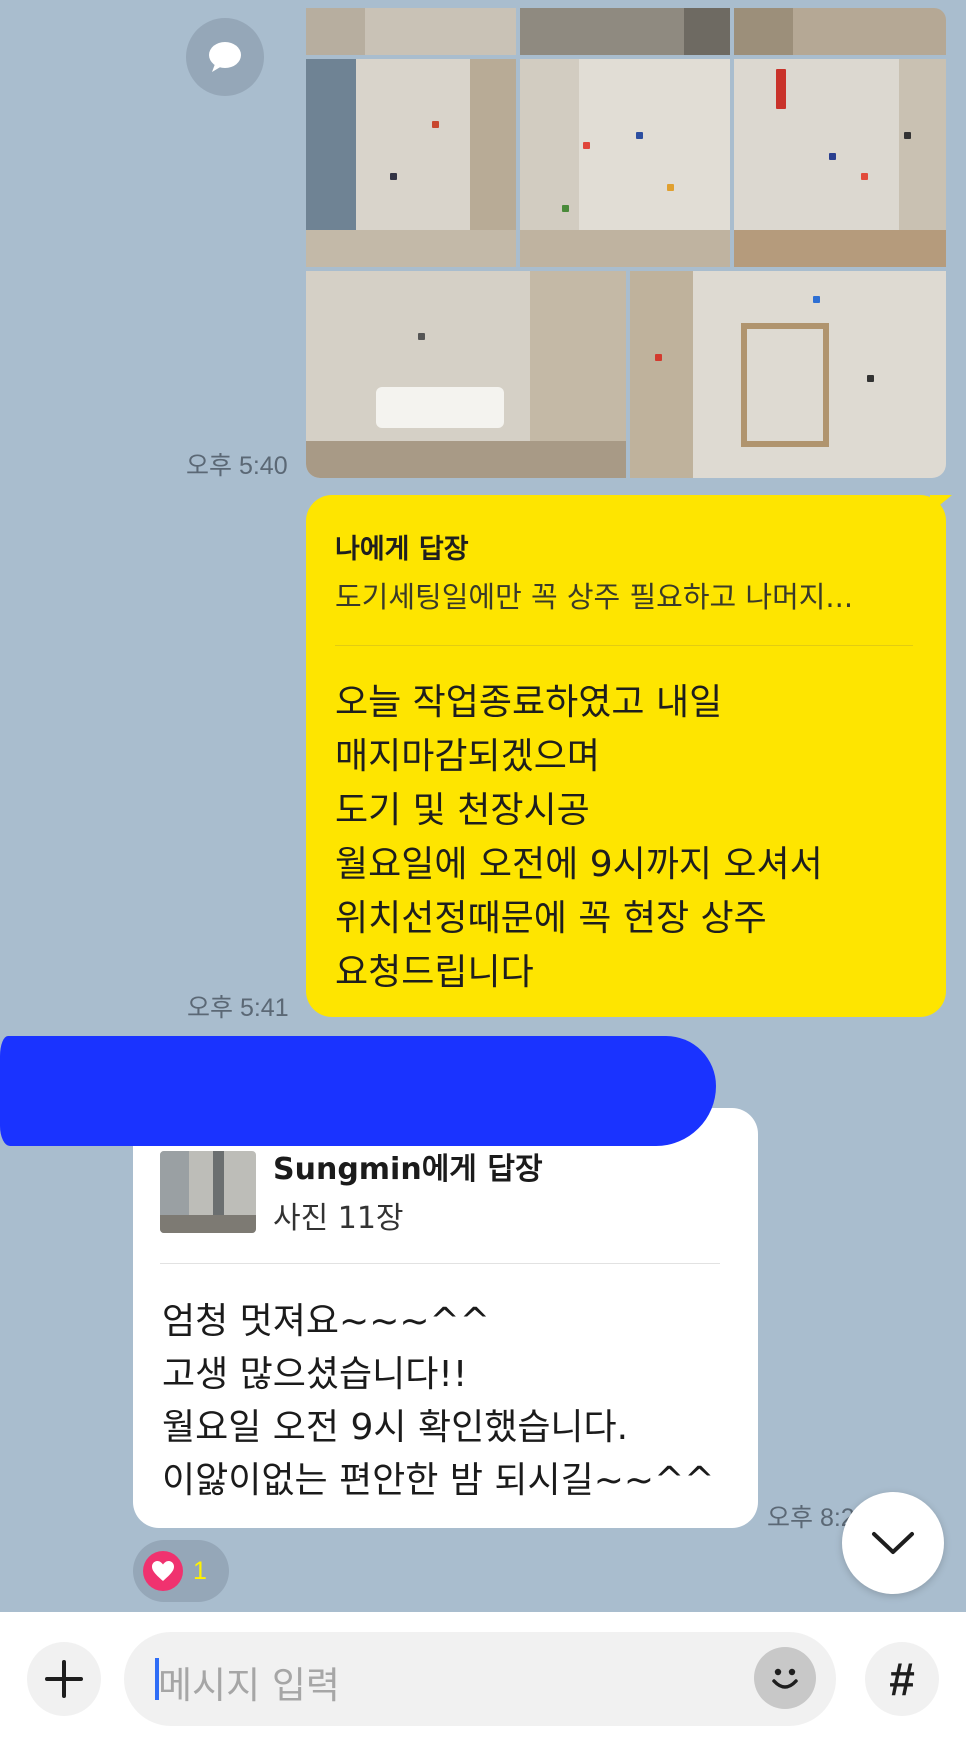 This screenshot has width=966, height=1743. I want to click on reply-header-preview: 사진 11장, so click(338, 1218).